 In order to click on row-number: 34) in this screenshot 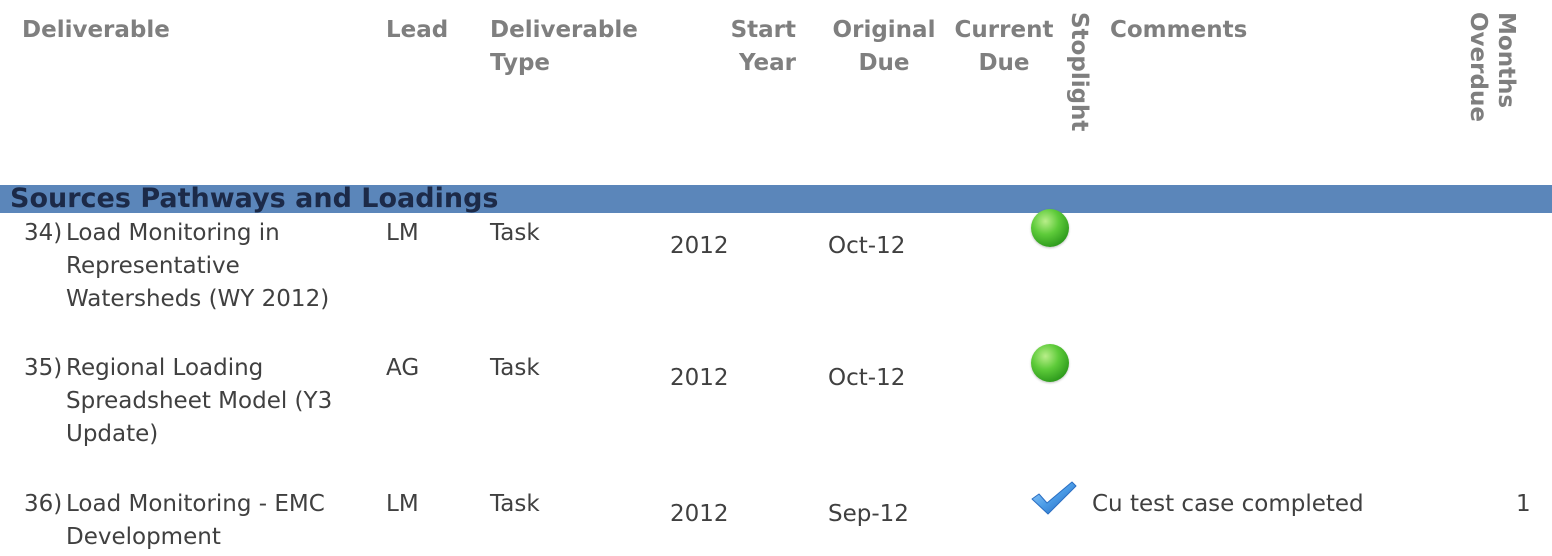, I will do `click(43, 233)`.